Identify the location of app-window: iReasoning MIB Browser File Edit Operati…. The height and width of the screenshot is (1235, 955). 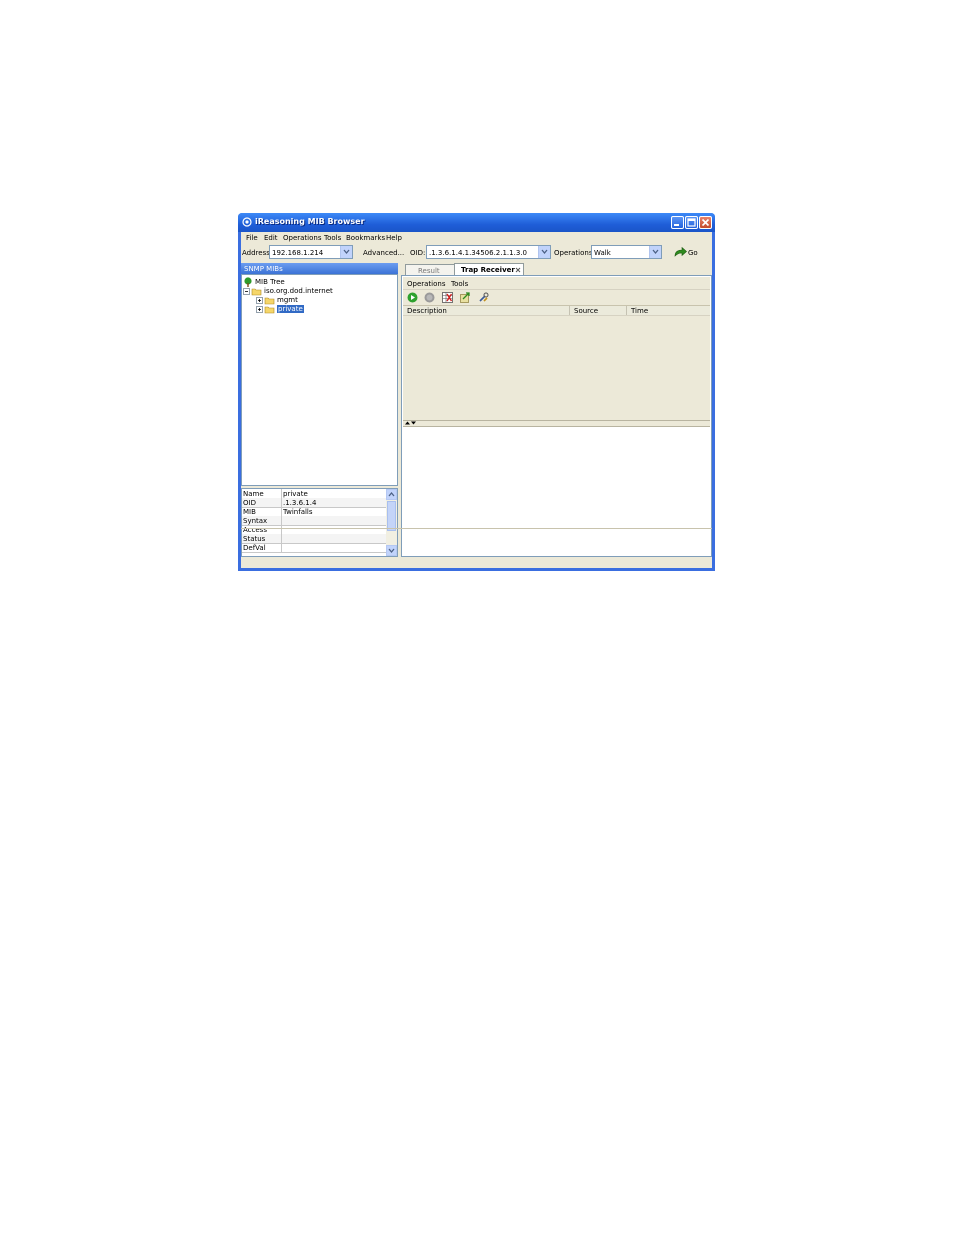
(476, 392).